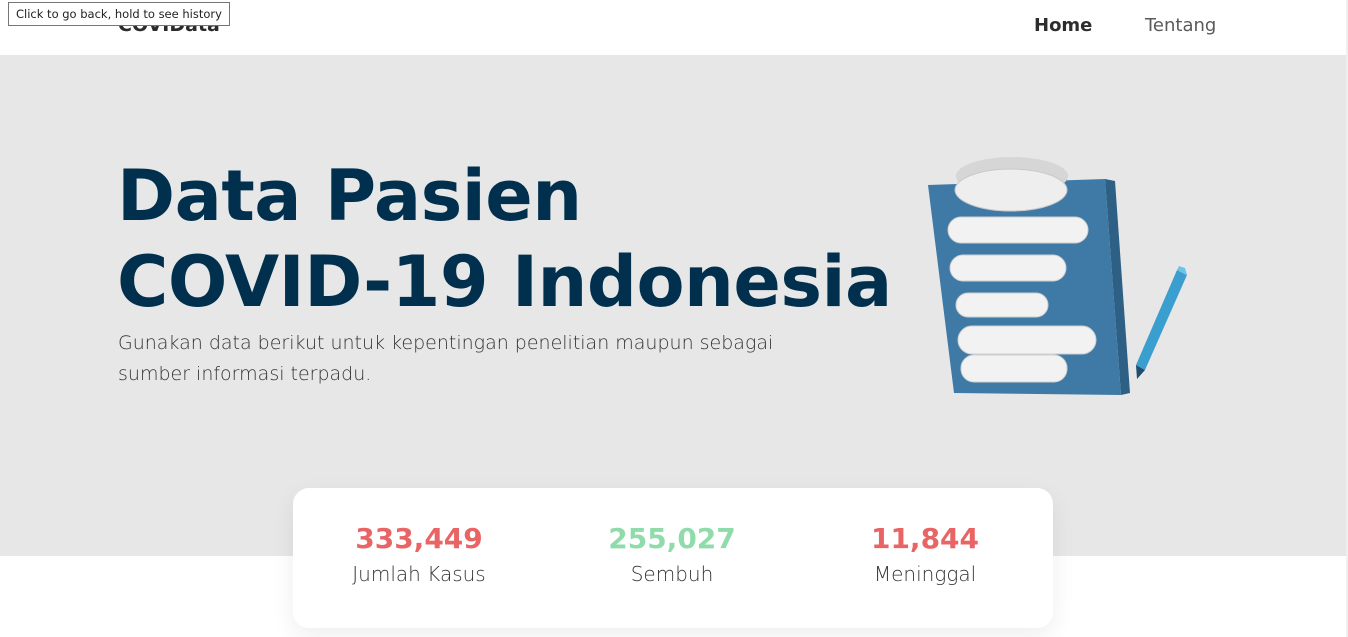  What do you see at coordinates (419, 538) in the screenshot?
I see `stat-value: 333,449` at bounding box center [419, 538].